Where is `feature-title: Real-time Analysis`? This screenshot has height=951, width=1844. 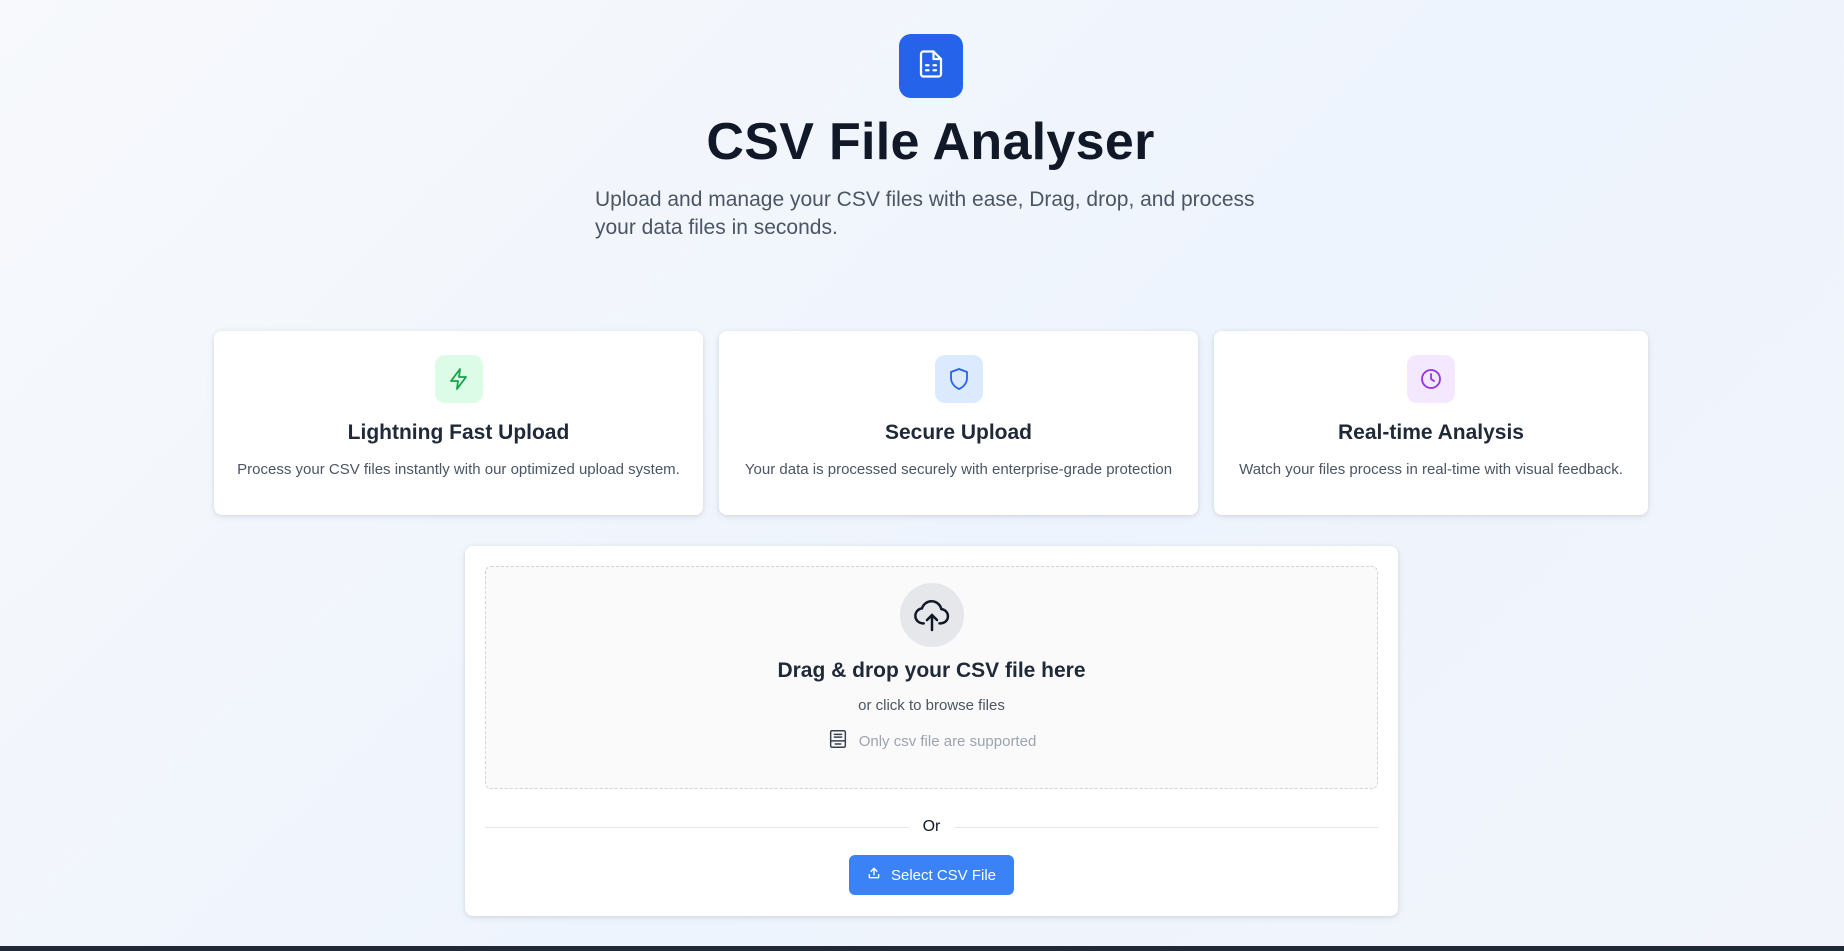 feature-title: Real-time Analysis is located at coordinates (1431, 432).